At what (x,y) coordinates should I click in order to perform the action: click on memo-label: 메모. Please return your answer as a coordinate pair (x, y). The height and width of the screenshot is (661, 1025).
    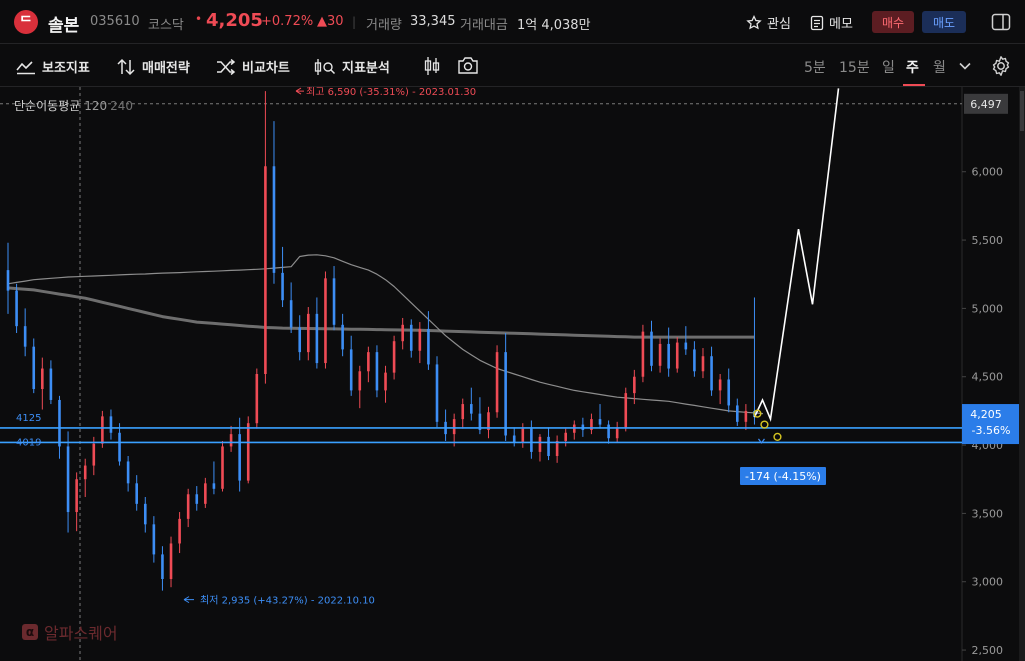
    Looking at the image, I should click on (841, 24).